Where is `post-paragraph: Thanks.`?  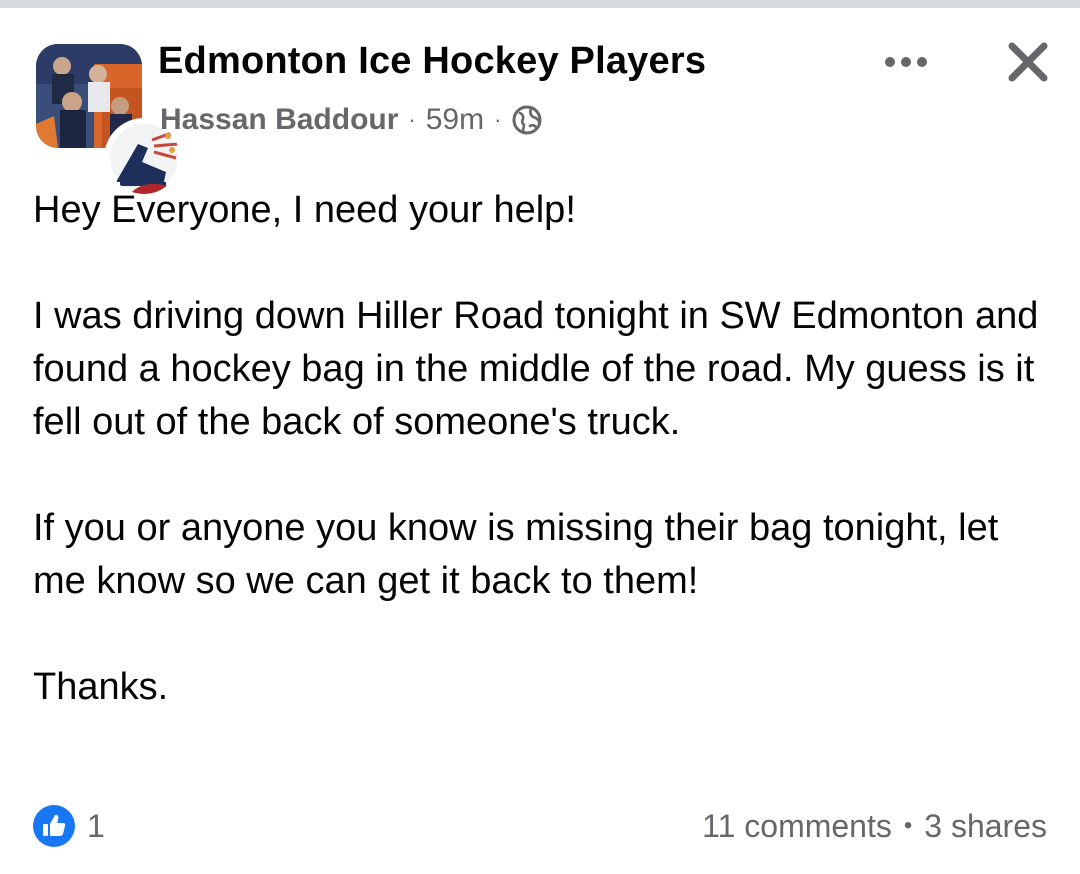
post-paragraph: Thanks. is located at coordinates (101, 687).